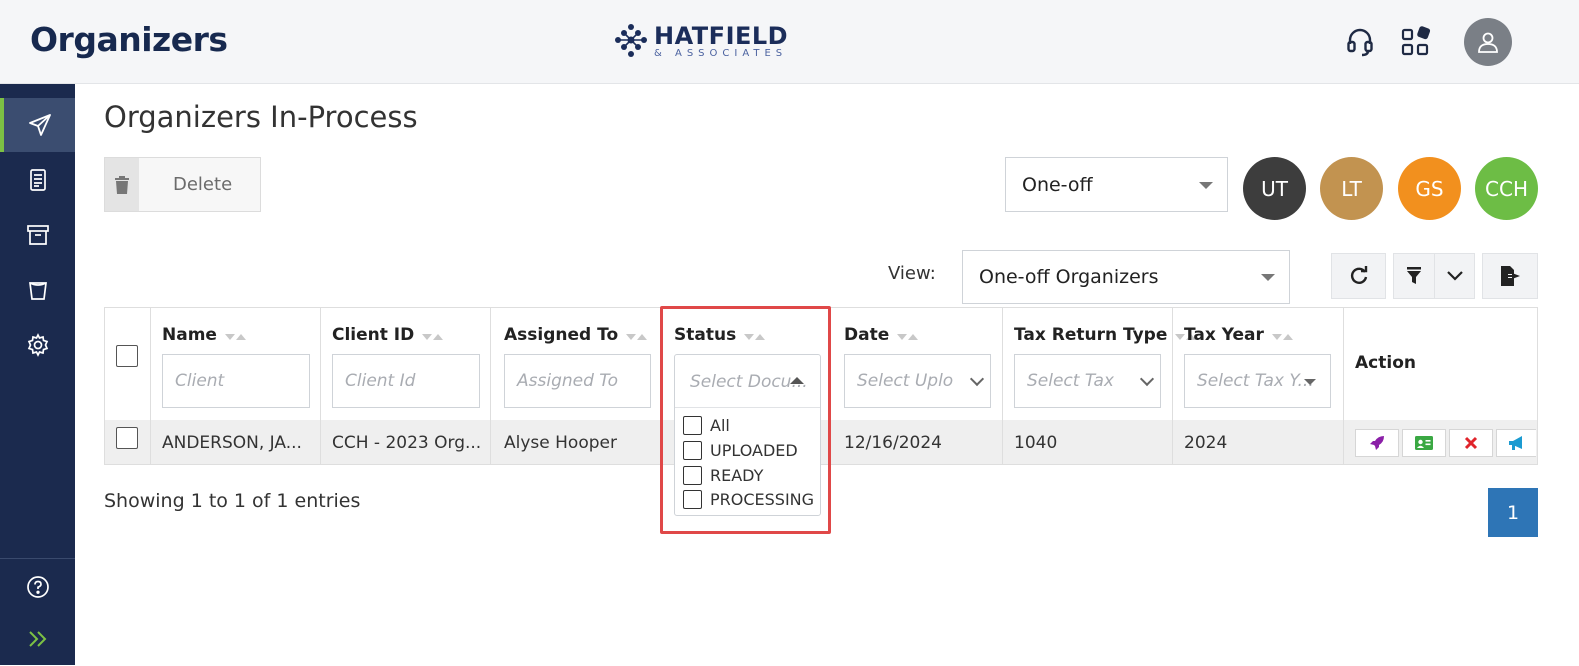  I want to click on column-header-tax-year: Tax Year, so click(1238, 335).